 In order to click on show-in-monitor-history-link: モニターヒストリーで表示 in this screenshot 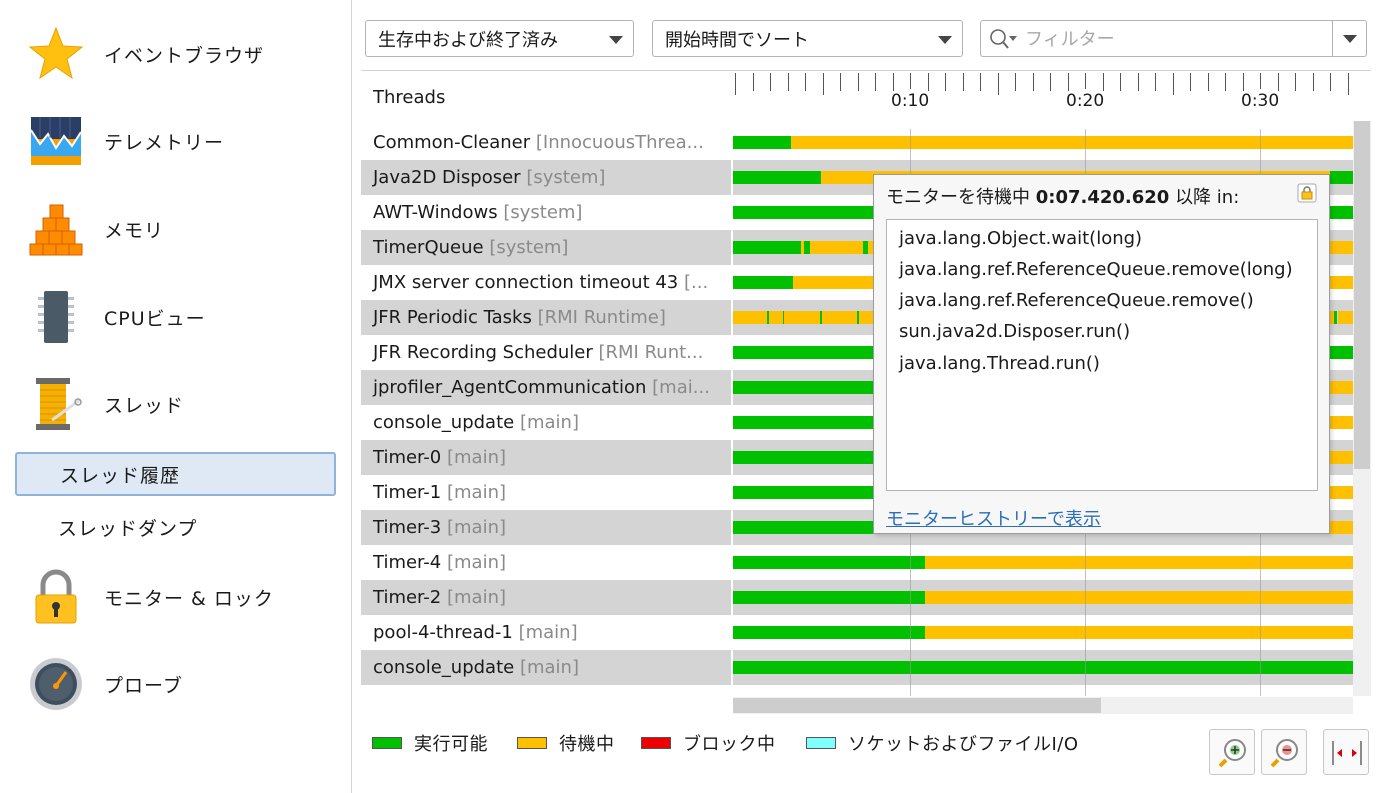, I will do `click(993, 518)`.